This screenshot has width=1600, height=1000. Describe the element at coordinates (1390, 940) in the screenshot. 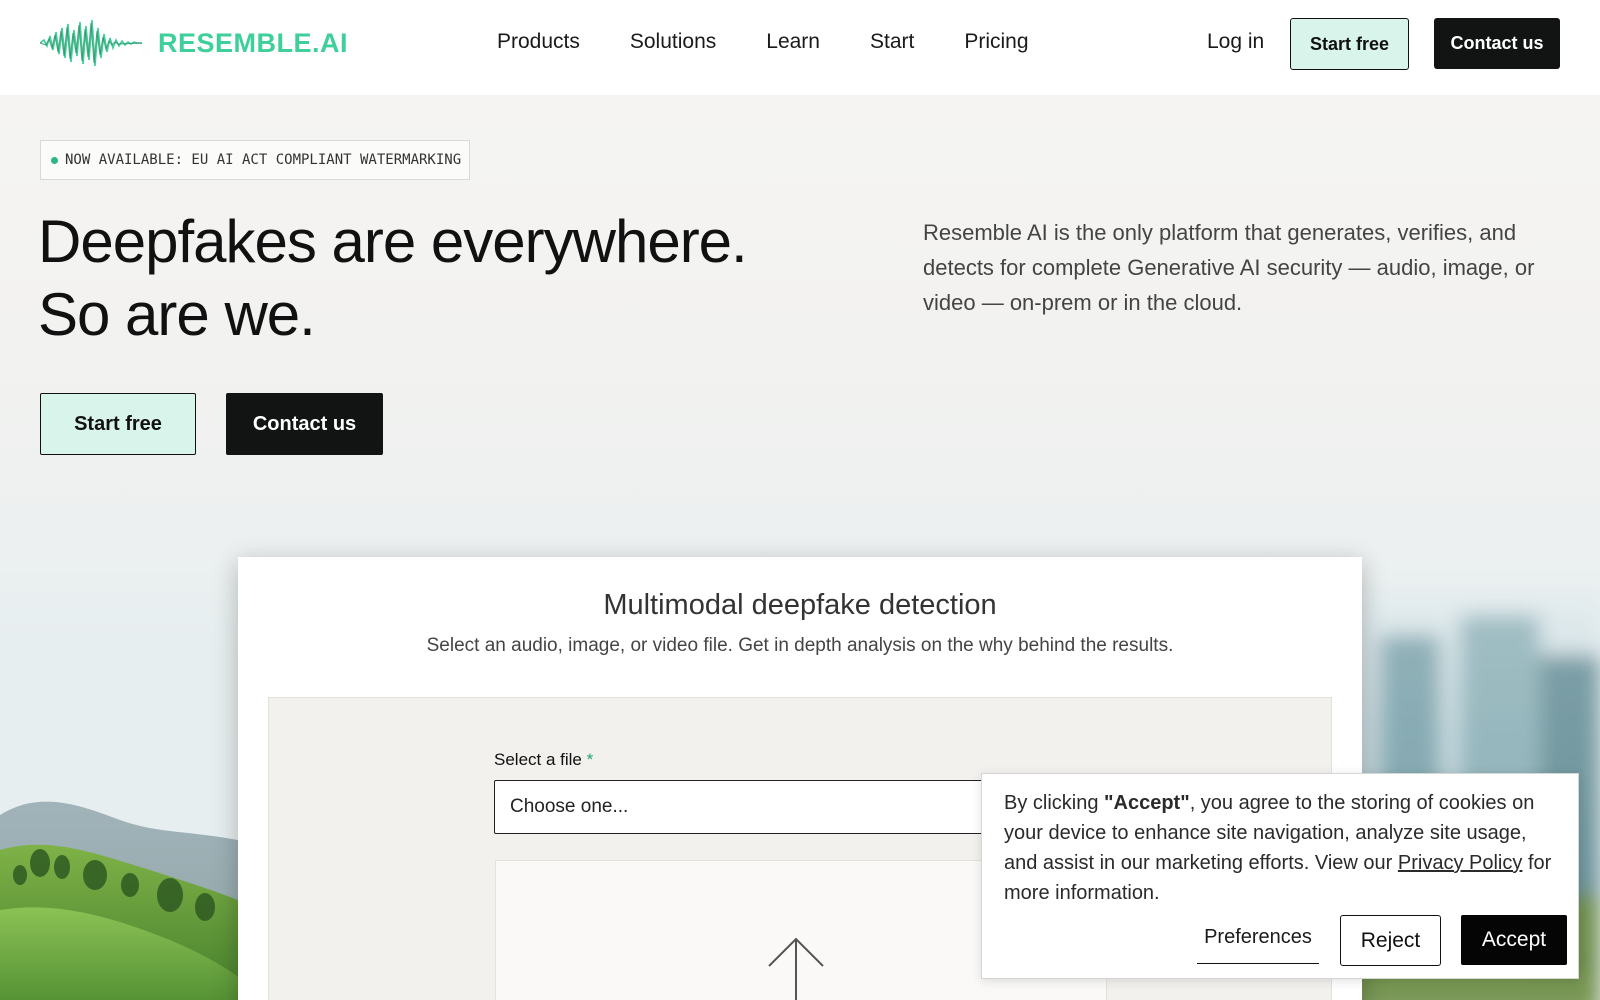

I see `cookie-reject-button: Reject` at that location.